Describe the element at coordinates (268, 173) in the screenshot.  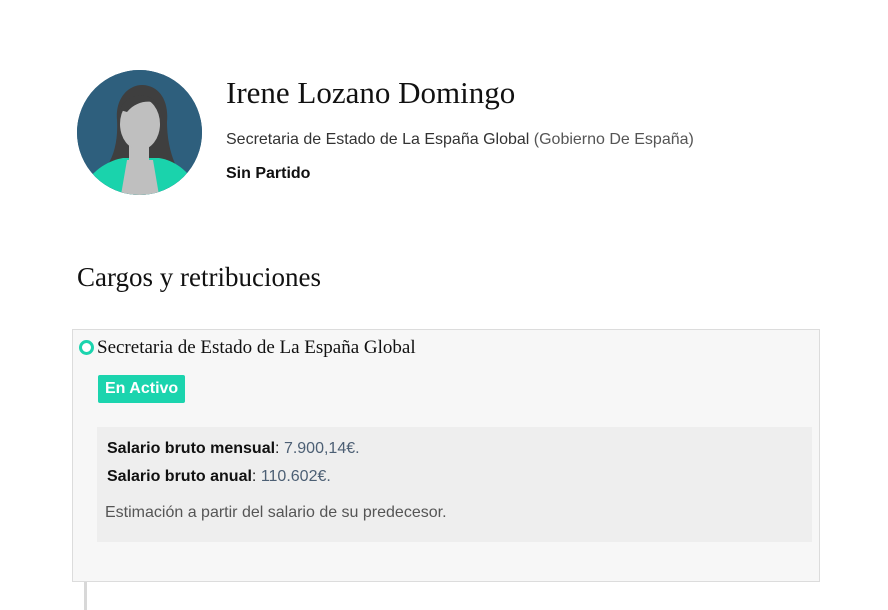
I see `party-label: Sin Partido` at that location.